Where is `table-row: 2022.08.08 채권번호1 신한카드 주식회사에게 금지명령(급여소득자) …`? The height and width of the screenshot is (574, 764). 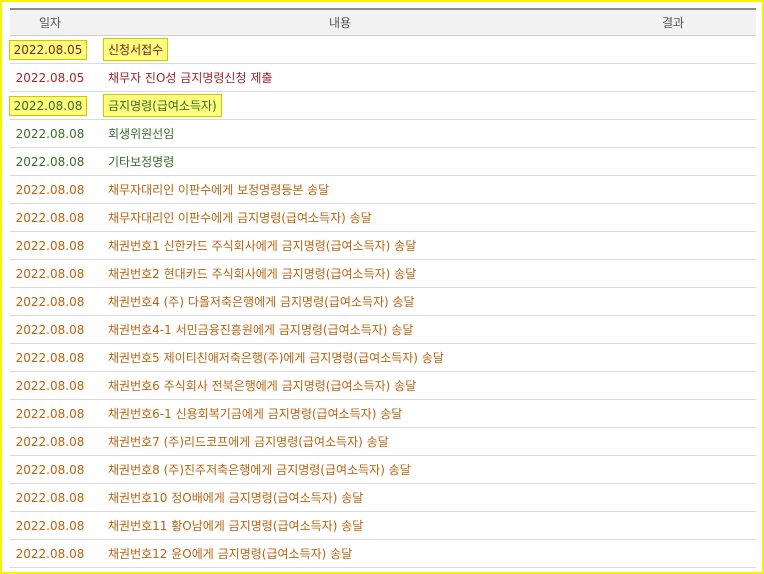 table-row: 2022.08.08 채권번호1 신한카드 주식회사에게 금지명령(급여소득자) … is located at coordinates (383, 246).